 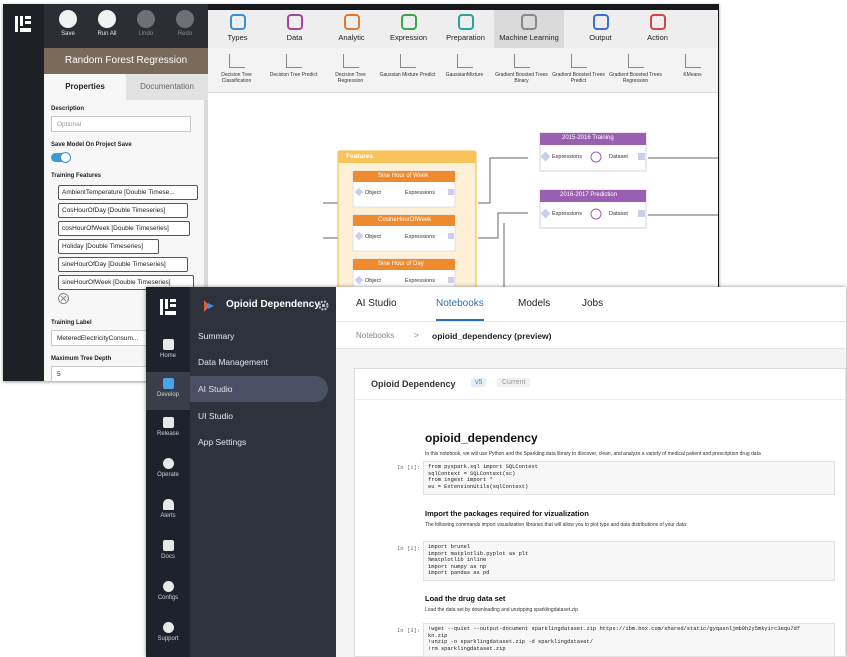 What do you see at coordinates (459, 573) in the screenshot?
I see `code-line: import pandas as pd` at bounding box center [459, 573].